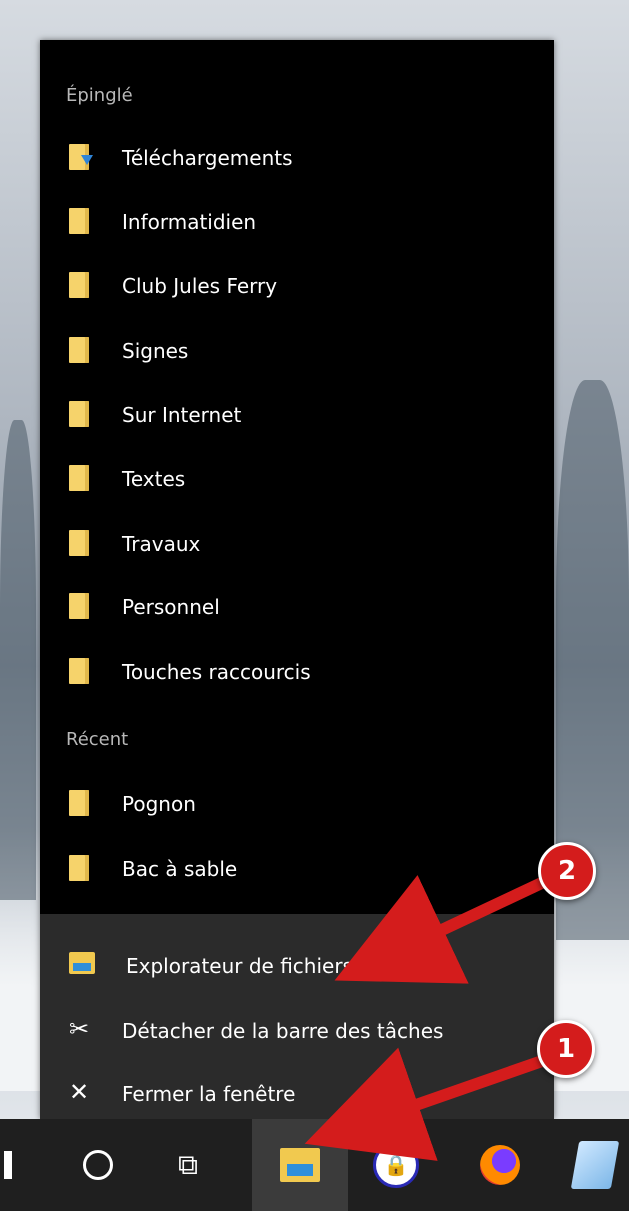 This screenshot has height=1211, width=629. I want to click on firefox-button, so click(500, 1165).